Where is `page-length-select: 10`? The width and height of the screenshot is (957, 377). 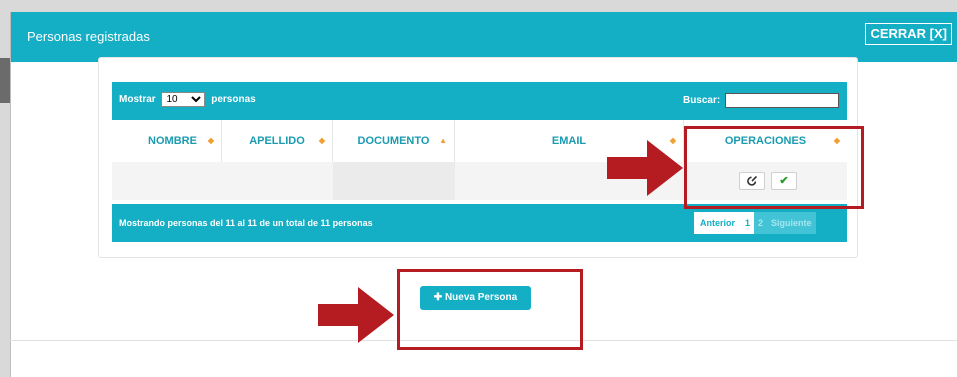 page-length-select: 10 is located at coordinates (183, 99).